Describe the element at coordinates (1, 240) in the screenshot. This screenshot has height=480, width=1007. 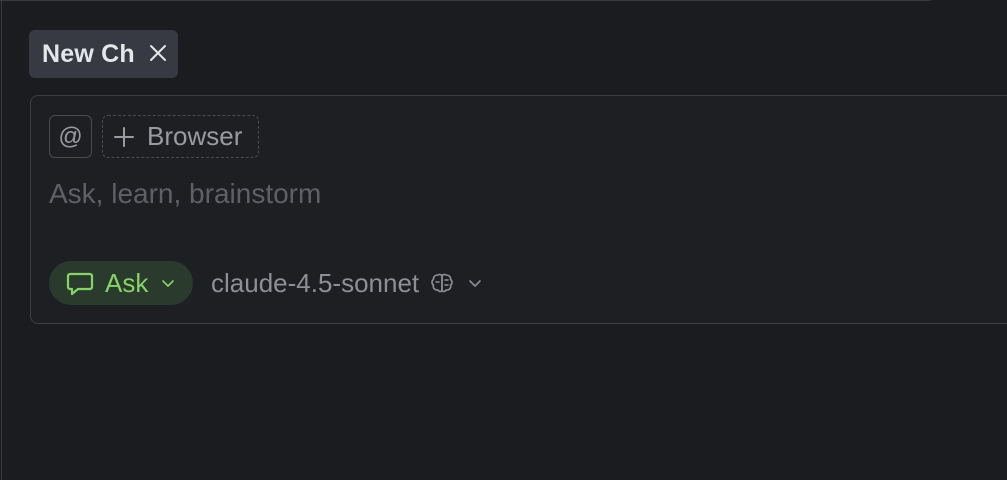
I see `panel-divider` at that location.